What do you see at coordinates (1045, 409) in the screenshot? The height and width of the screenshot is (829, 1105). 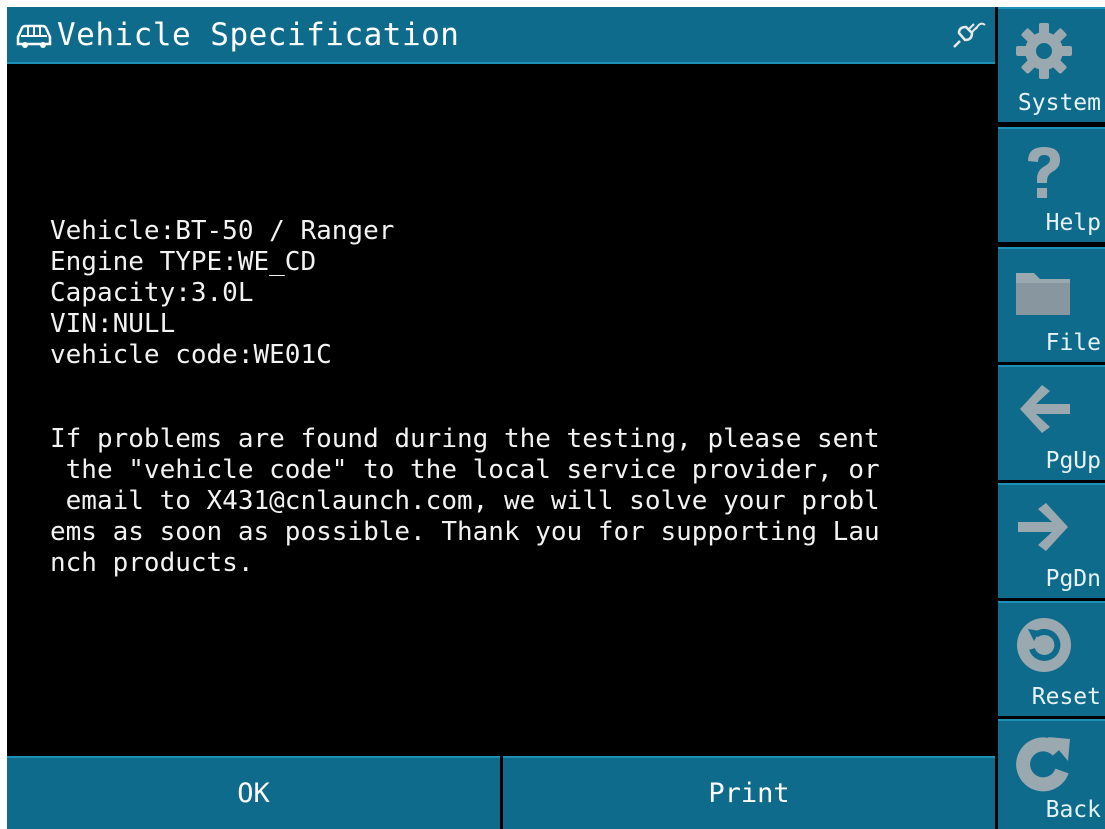 I see `arrow-left-icon` at bounding box center [1045, 409].